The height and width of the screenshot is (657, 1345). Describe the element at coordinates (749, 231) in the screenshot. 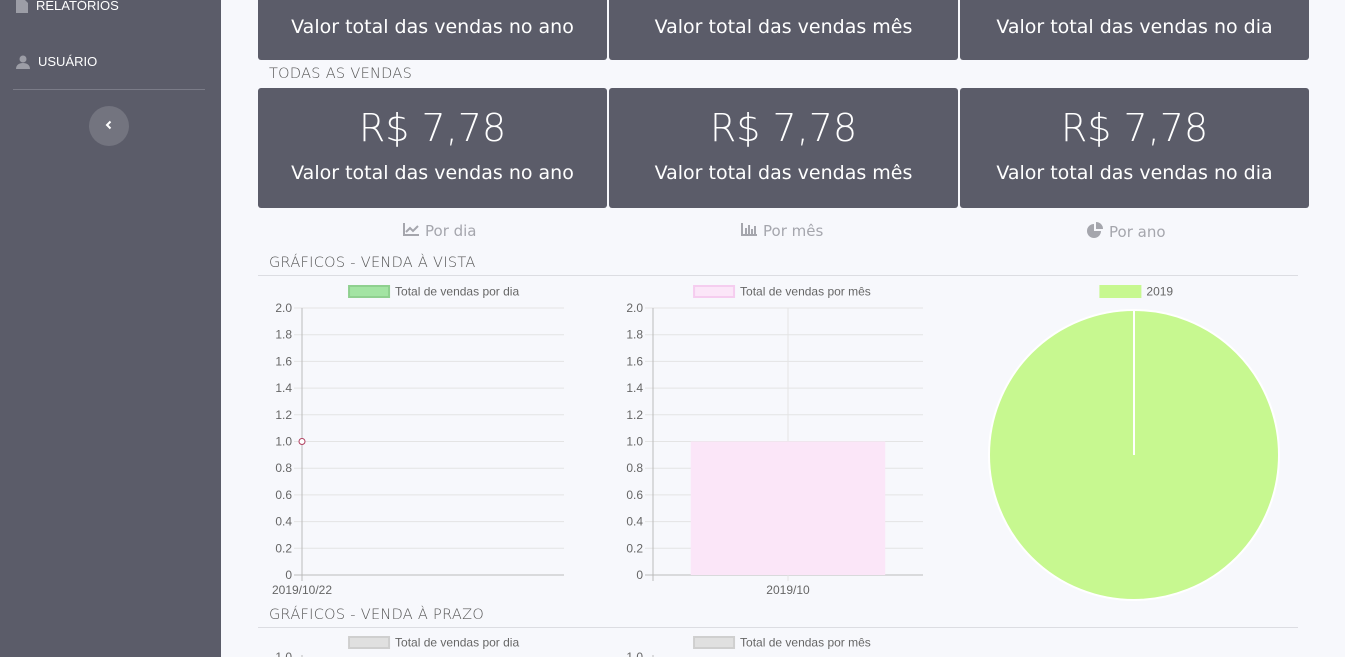

I see `bar-chart-icon` at that location.